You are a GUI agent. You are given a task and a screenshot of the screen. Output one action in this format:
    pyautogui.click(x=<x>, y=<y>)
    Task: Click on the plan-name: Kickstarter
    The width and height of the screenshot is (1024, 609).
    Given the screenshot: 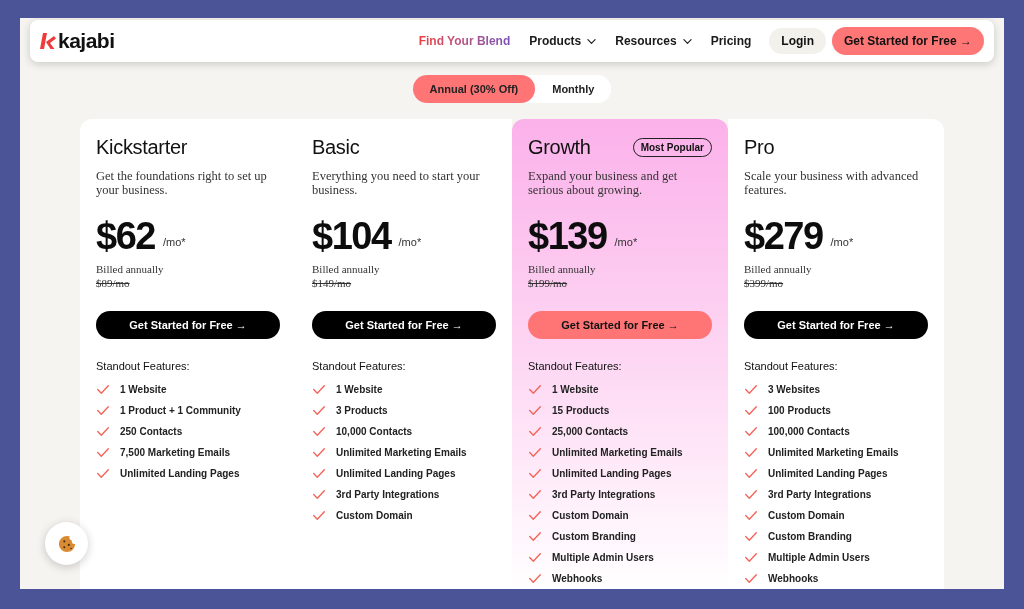 What is the action you would take?
    pyautogui.click(x=142, y=147)
    